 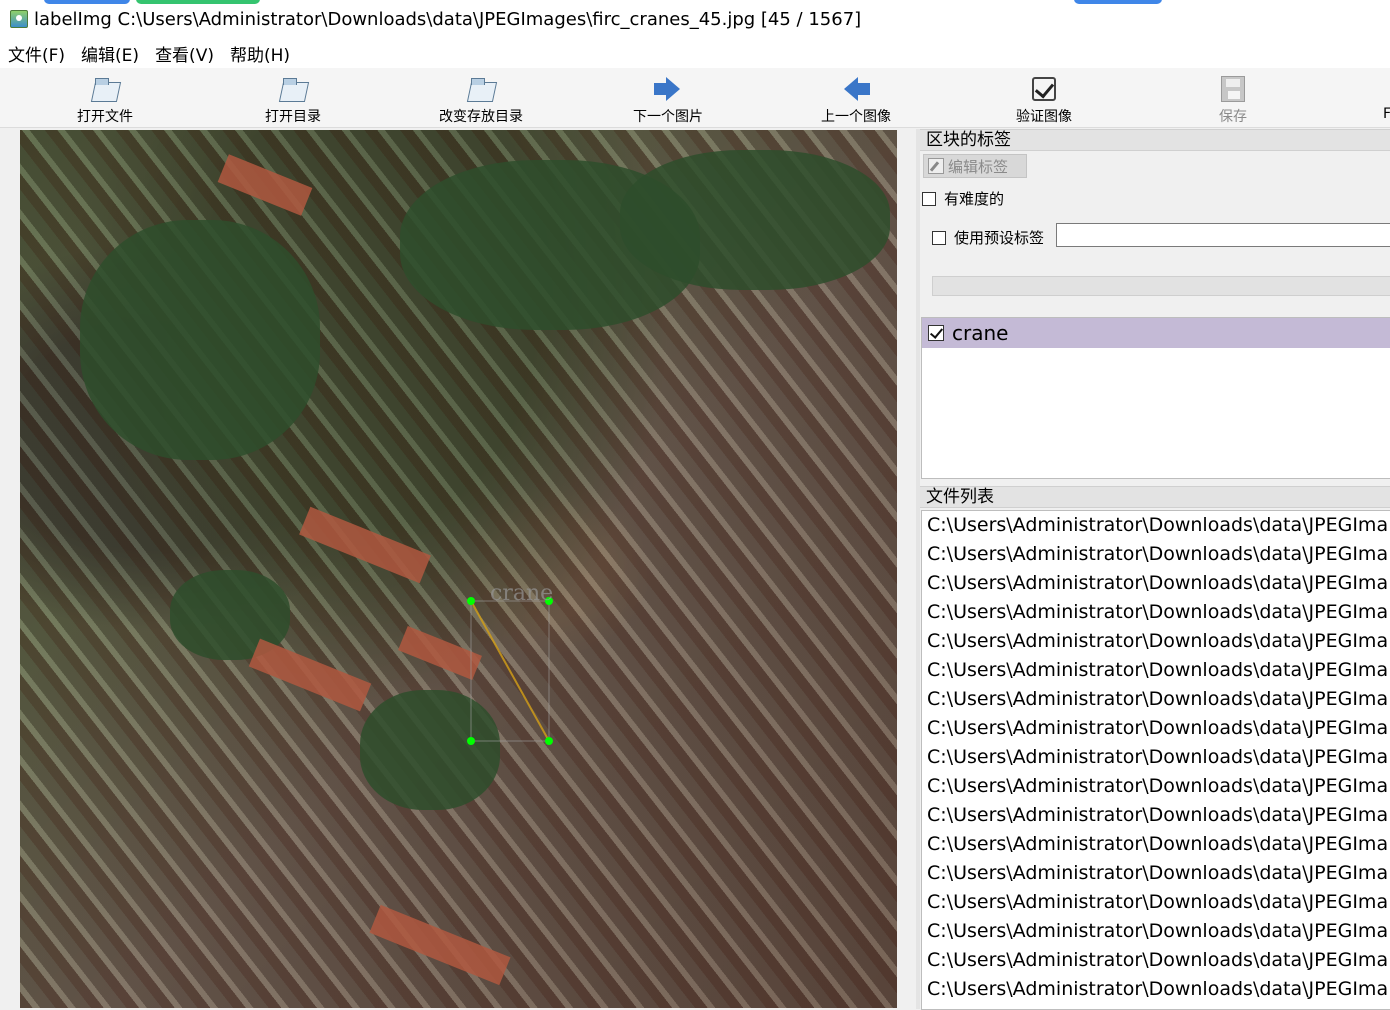 I want to click on arrow-left-icon, so click(x=857, y=89).